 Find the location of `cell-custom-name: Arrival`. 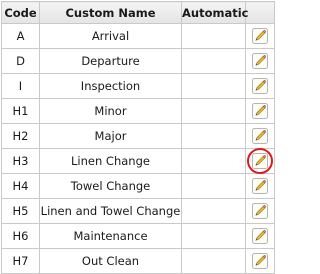

cell-custom-name: Arrival is located at coordinates (110, 36).